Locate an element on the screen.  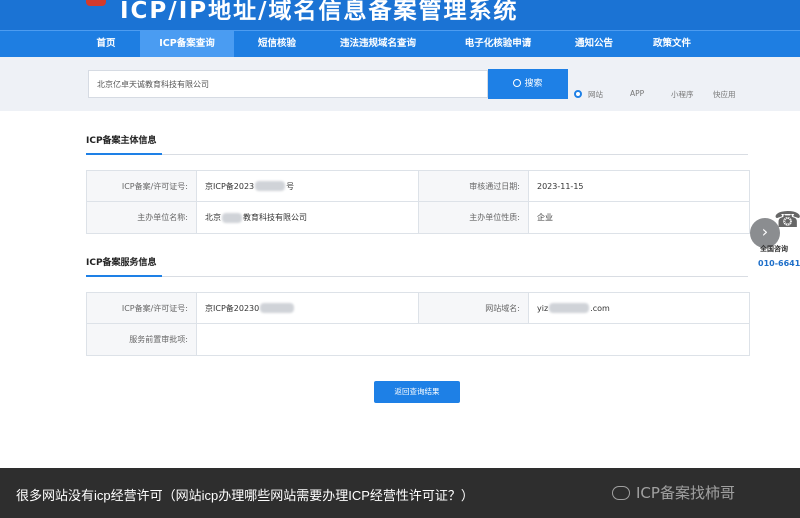
type-option-website: 网站 is located at coordinates (595, 94).